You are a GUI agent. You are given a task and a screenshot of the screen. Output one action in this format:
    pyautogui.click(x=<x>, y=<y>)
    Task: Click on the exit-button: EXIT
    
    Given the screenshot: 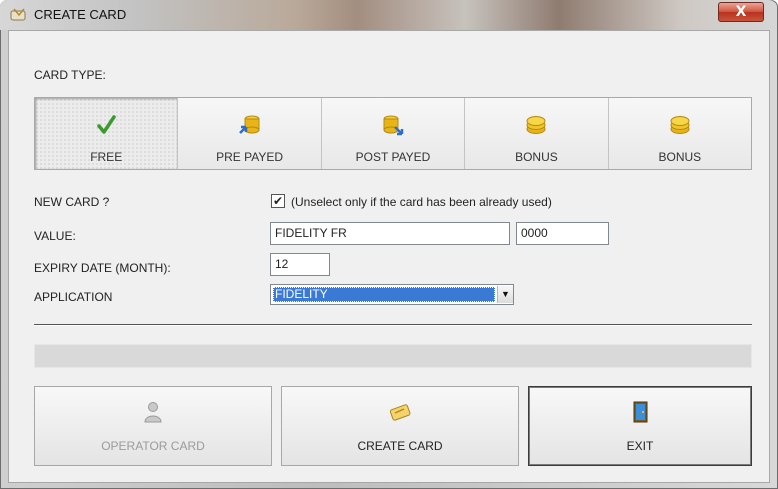 What is the action you would take?
    pyautogui.click(x=640, y=426)
    